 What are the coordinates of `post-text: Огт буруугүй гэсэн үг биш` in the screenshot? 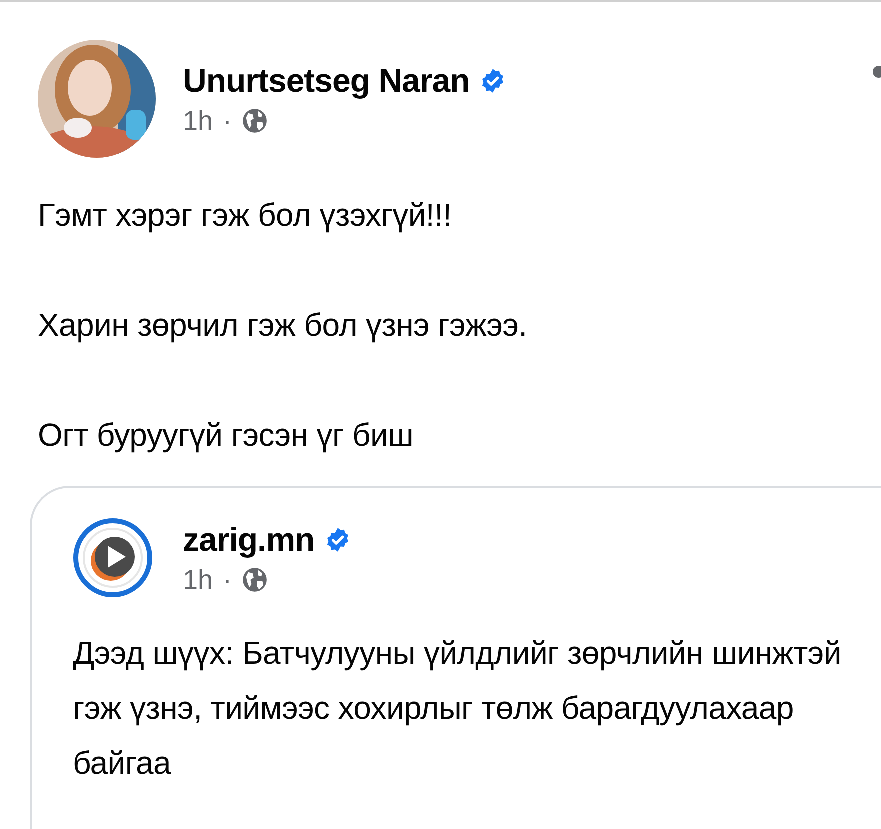 It's located at (226, 435).